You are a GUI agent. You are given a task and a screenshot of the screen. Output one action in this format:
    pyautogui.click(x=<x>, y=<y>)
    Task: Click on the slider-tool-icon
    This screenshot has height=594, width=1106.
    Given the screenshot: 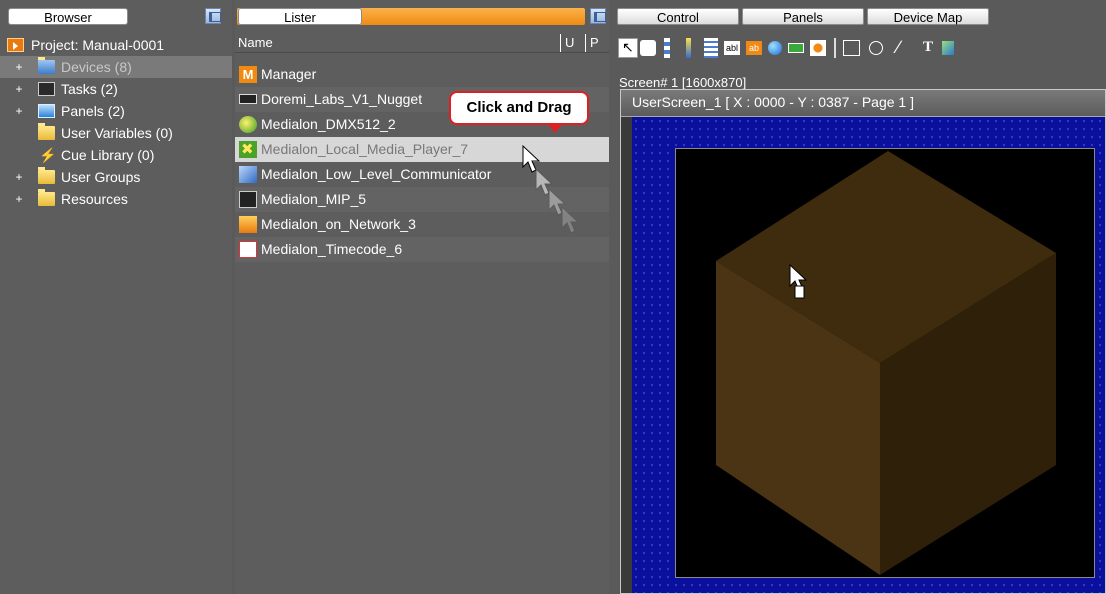 What is the action you would take?
    pyautogui.click(x=667, y=48)
    